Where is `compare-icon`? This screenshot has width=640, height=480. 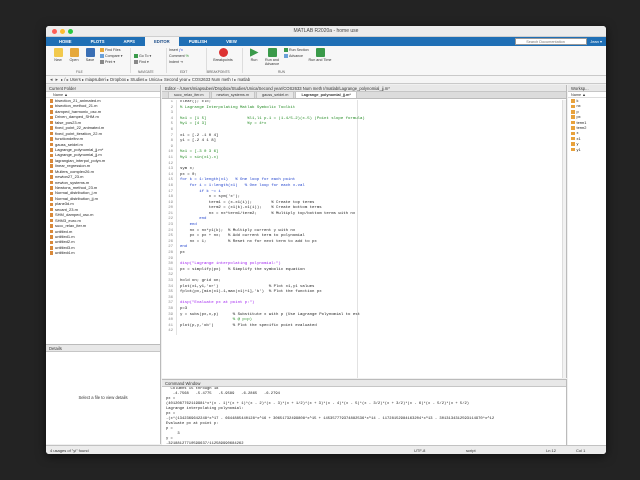 compare-icon is located at coordinates (102, 56).